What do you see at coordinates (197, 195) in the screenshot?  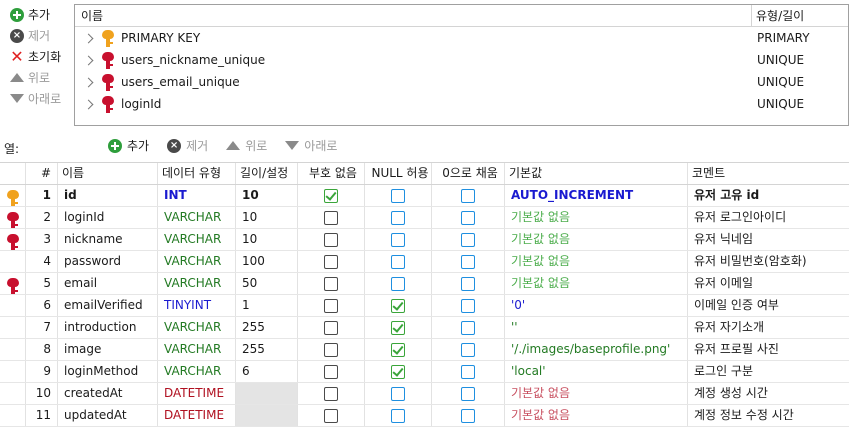 I see `column-type-cell: INT` at bounding box center [197, 195].